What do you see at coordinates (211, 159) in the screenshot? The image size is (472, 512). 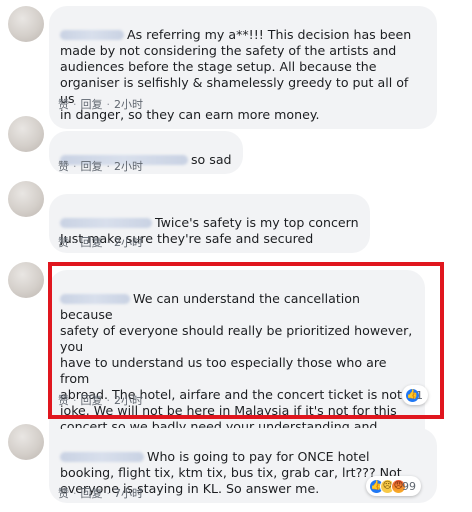 I see `comment-text: so sad` at bounding box center [211, 159].